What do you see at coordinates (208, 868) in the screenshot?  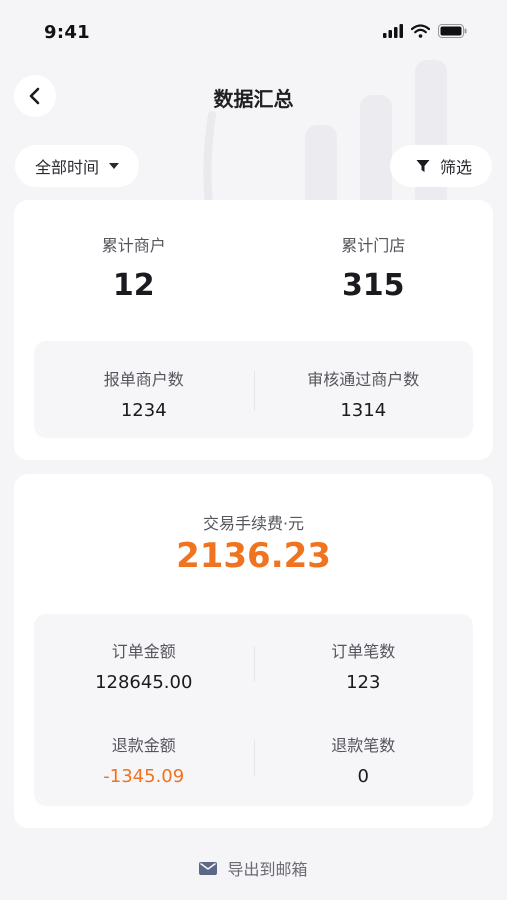 I see `mail-icon` at bounding box center [208, 868].